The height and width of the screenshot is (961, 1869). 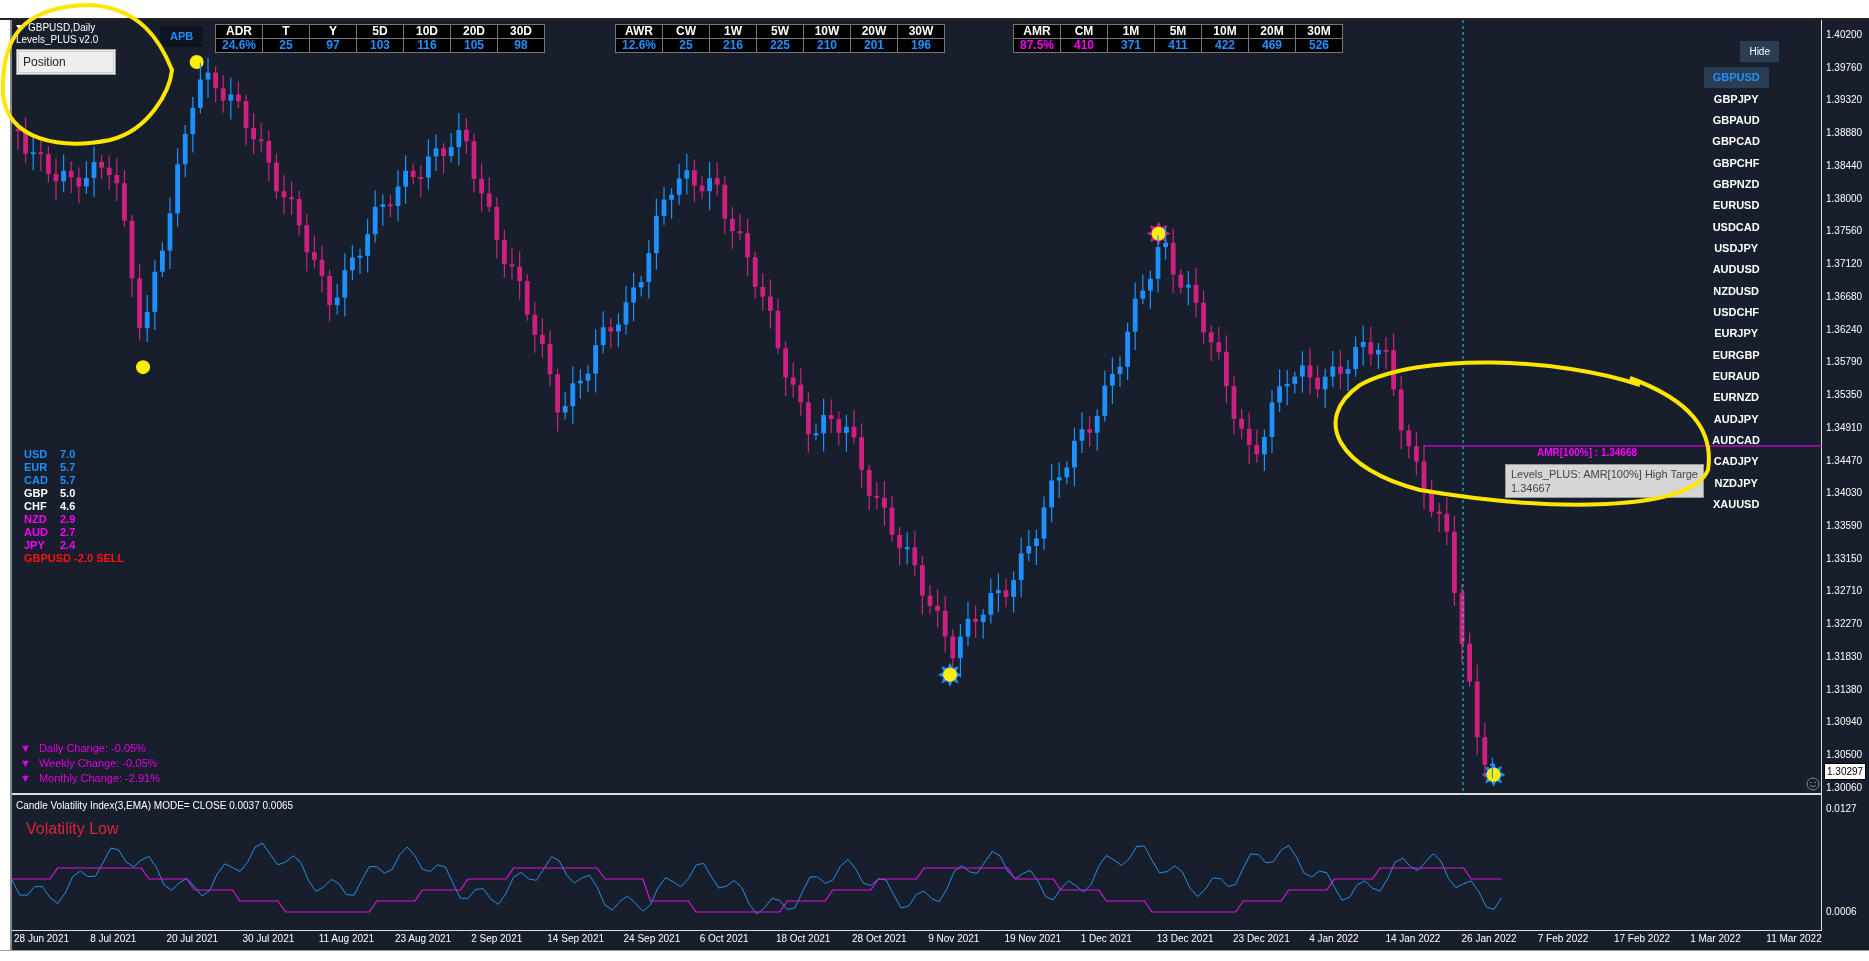 What do you see at coordinates (1736, 334) in the screenshot?
I see `symbol-button: EURJPY` at bounding box center [1736, 334].